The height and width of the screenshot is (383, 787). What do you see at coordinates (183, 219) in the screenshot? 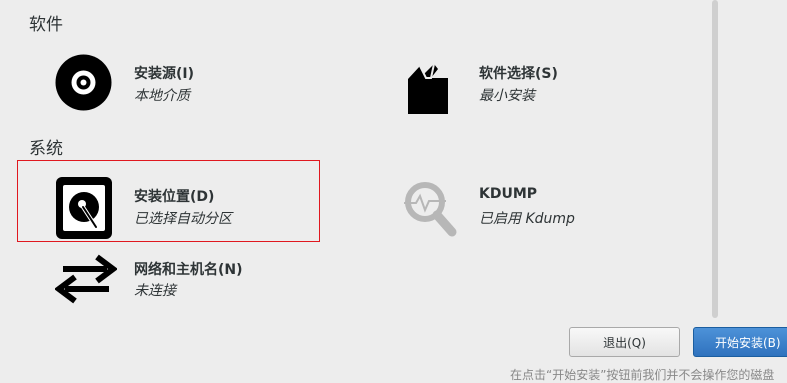
I see `spoke-status: 已选择自动分区` at bounding box center [183, 219].